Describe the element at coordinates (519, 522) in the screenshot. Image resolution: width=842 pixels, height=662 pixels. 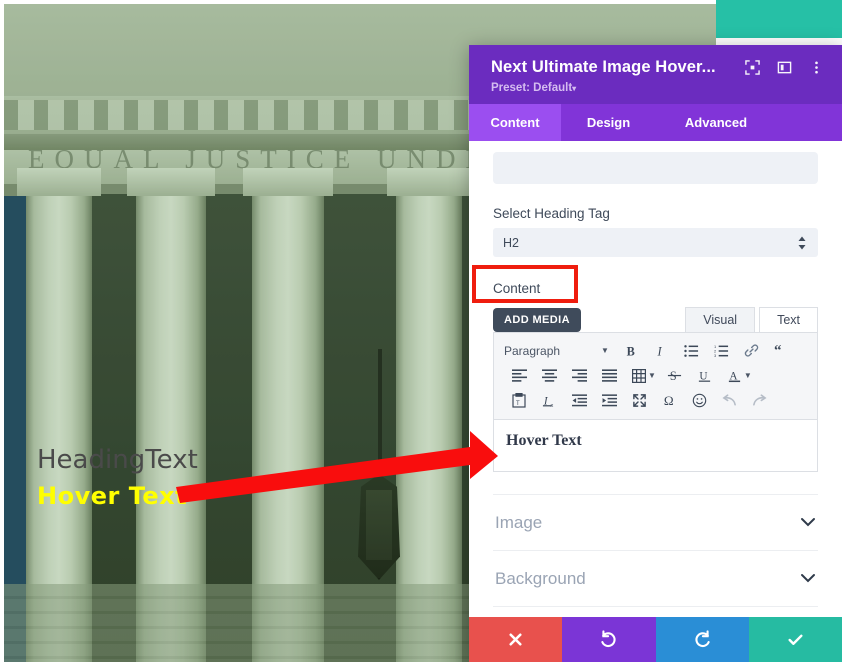
I see `accordion-image-label: Image` at that location.